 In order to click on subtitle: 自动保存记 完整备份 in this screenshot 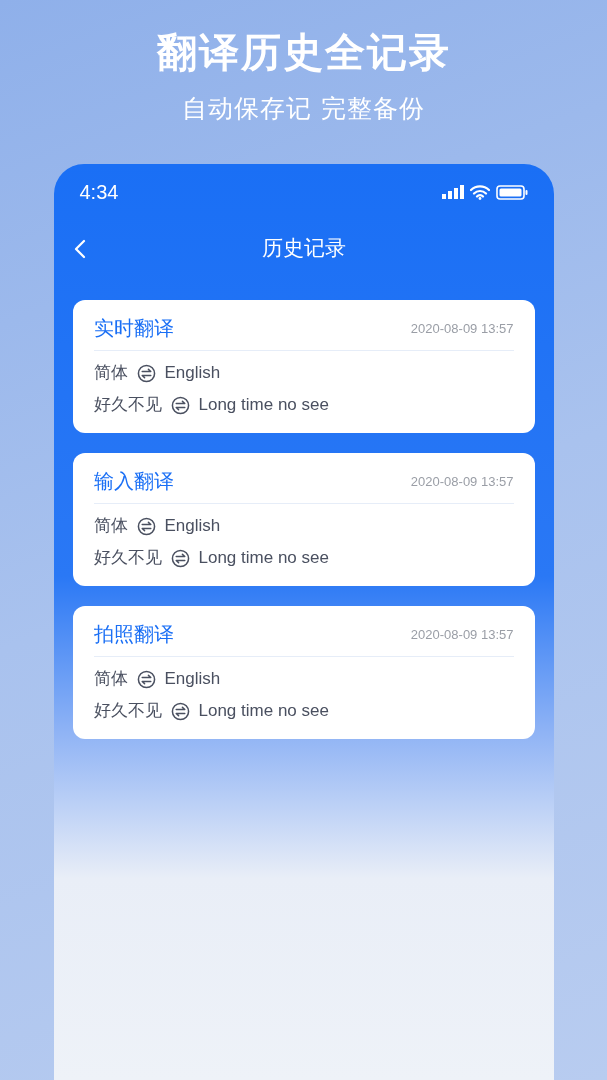, I will do `click(303, 109)`.